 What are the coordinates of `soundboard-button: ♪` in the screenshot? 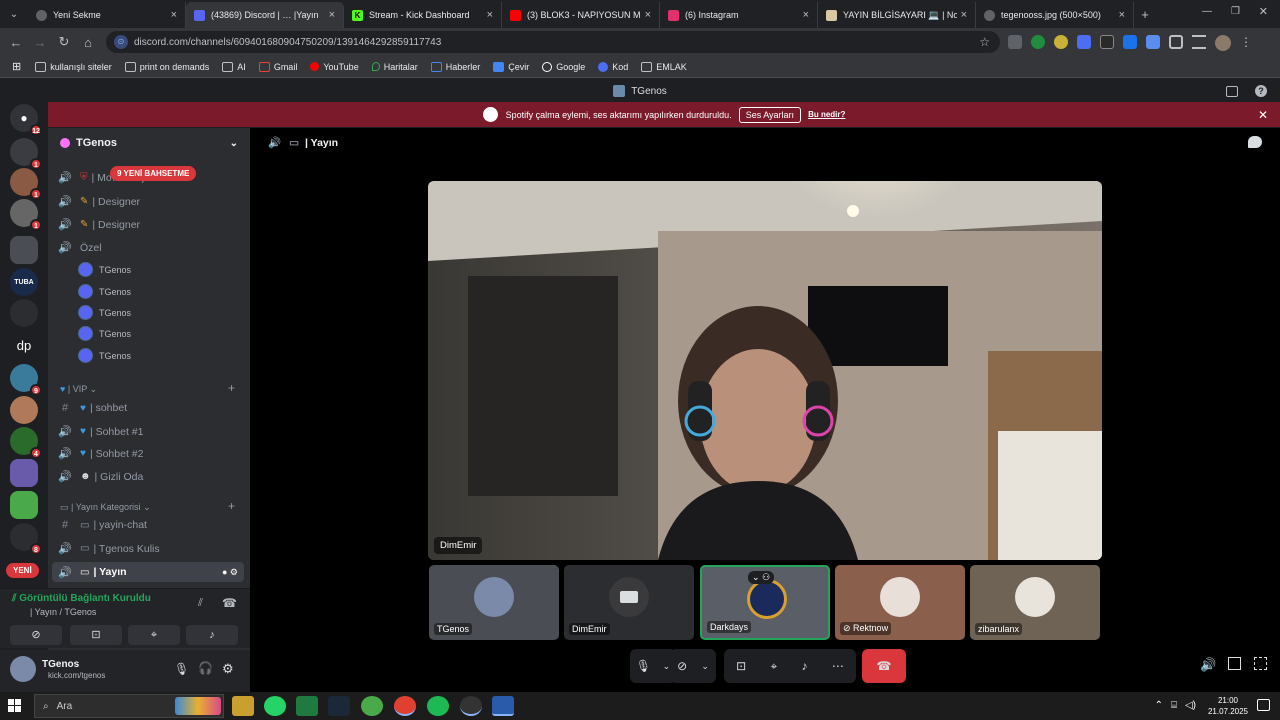 It's located at (212, 635).